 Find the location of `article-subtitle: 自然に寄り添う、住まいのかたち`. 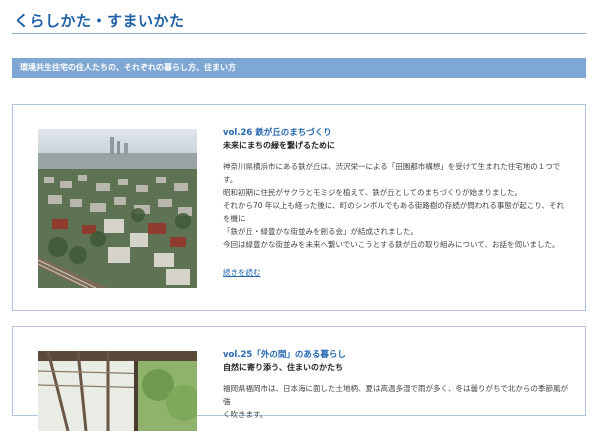

article-subtitle: 自然に寄り添う、住まいのかたち is located at coordinates (283, 367).